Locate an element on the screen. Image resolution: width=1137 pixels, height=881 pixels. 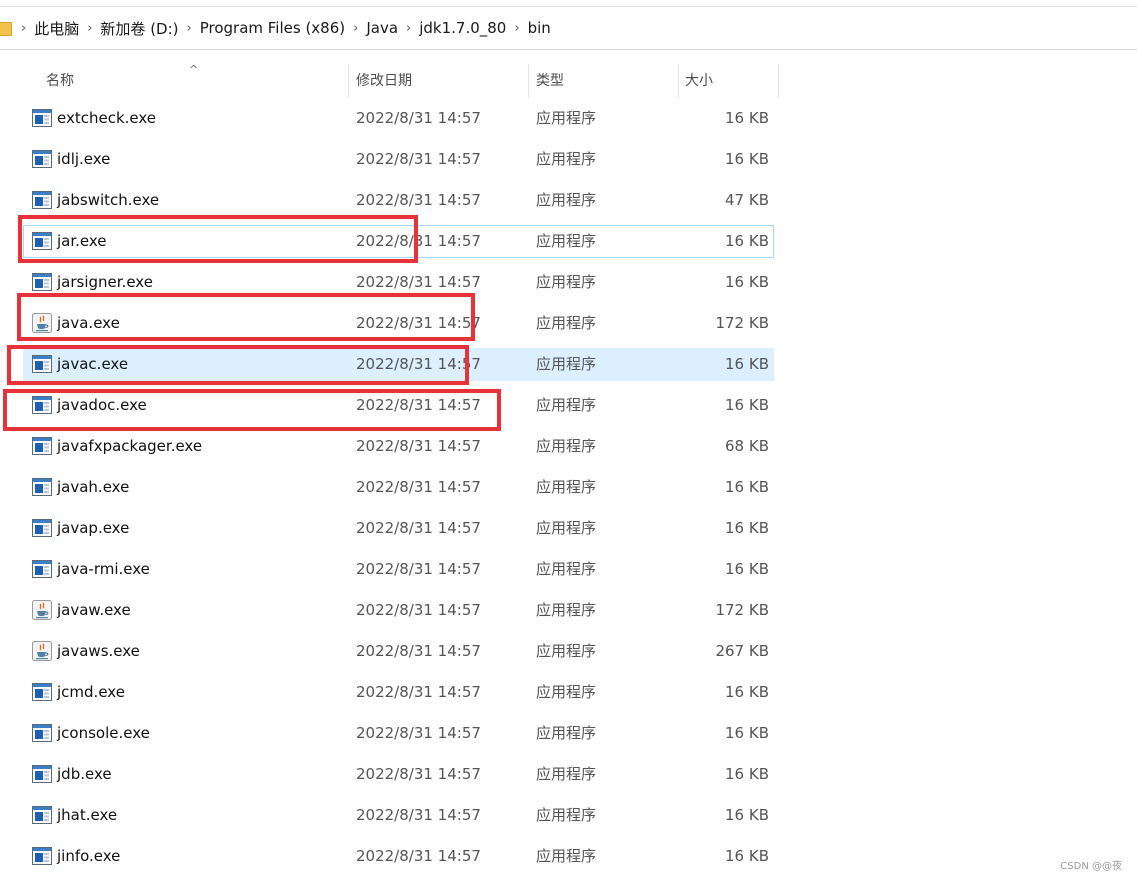
file-row: javac.exe 2022/8/31 14:57 应用程序 16 KB is located at coordinates (390, 364).